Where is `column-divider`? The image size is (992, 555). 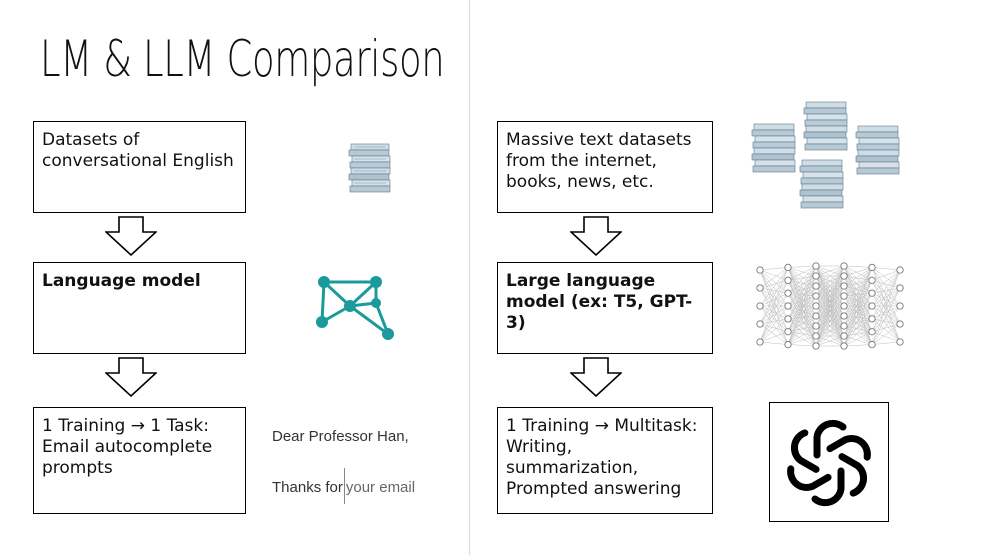 column-divider is located at coordinates (469, 277).